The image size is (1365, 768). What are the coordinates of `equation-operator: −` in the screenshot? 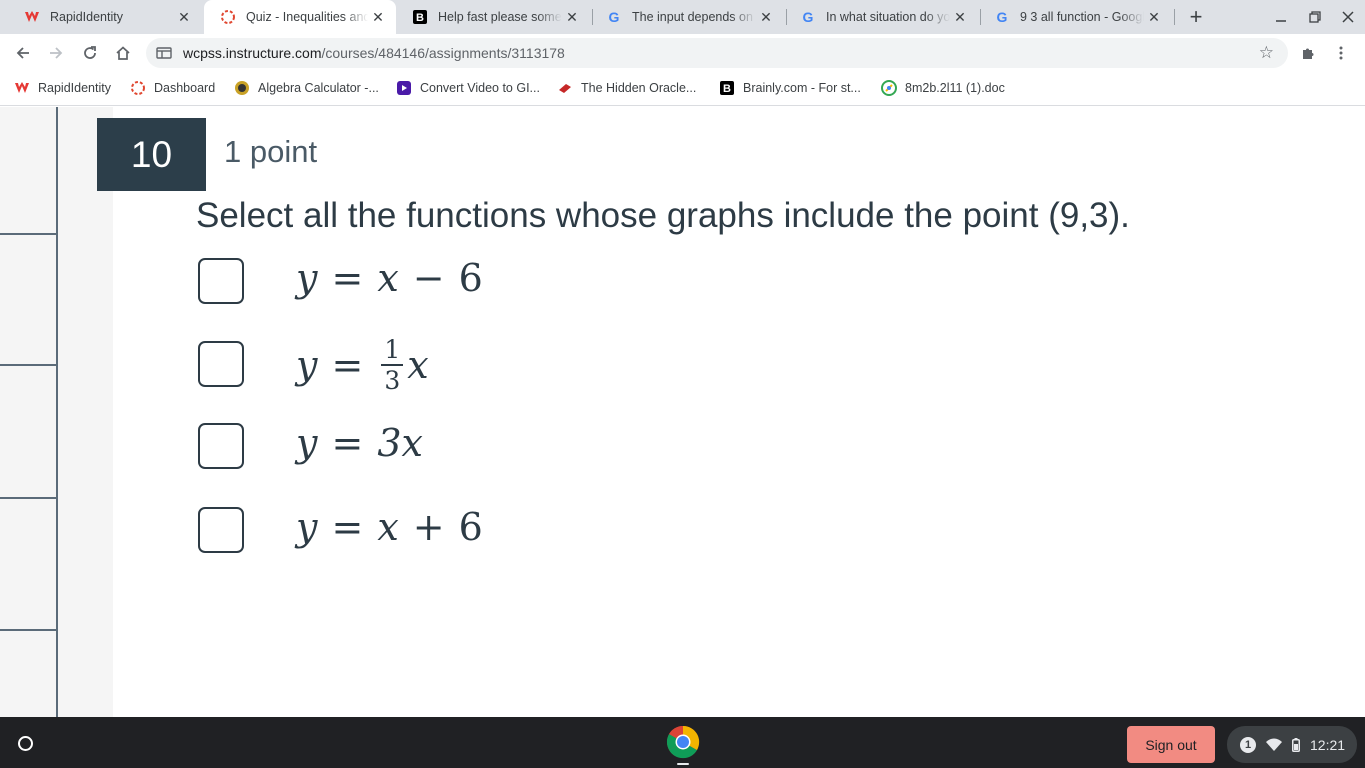 It's located at (428, 278).